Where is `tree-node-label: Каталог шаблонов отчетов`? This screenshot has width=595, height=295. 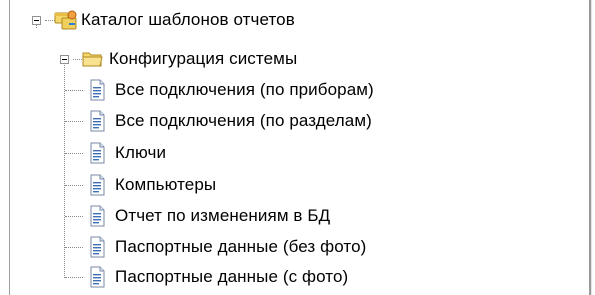 tree-node-label: Каталог шаблонов отчетов is located at coordinates (188, 19).